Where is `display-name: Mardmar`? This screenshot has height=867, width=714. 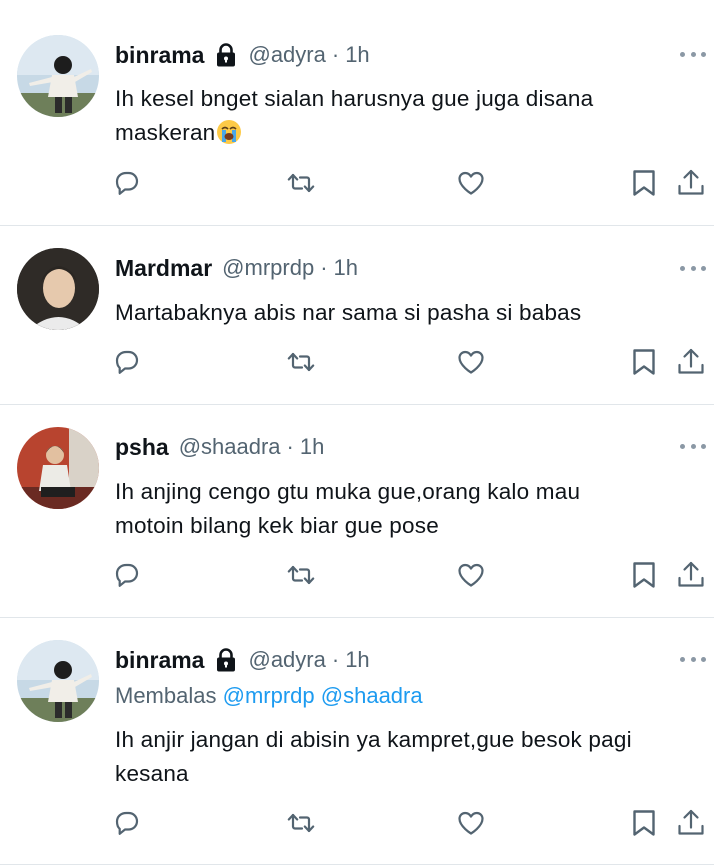
display-name: Mardmar is located at coordinates (163, 268).